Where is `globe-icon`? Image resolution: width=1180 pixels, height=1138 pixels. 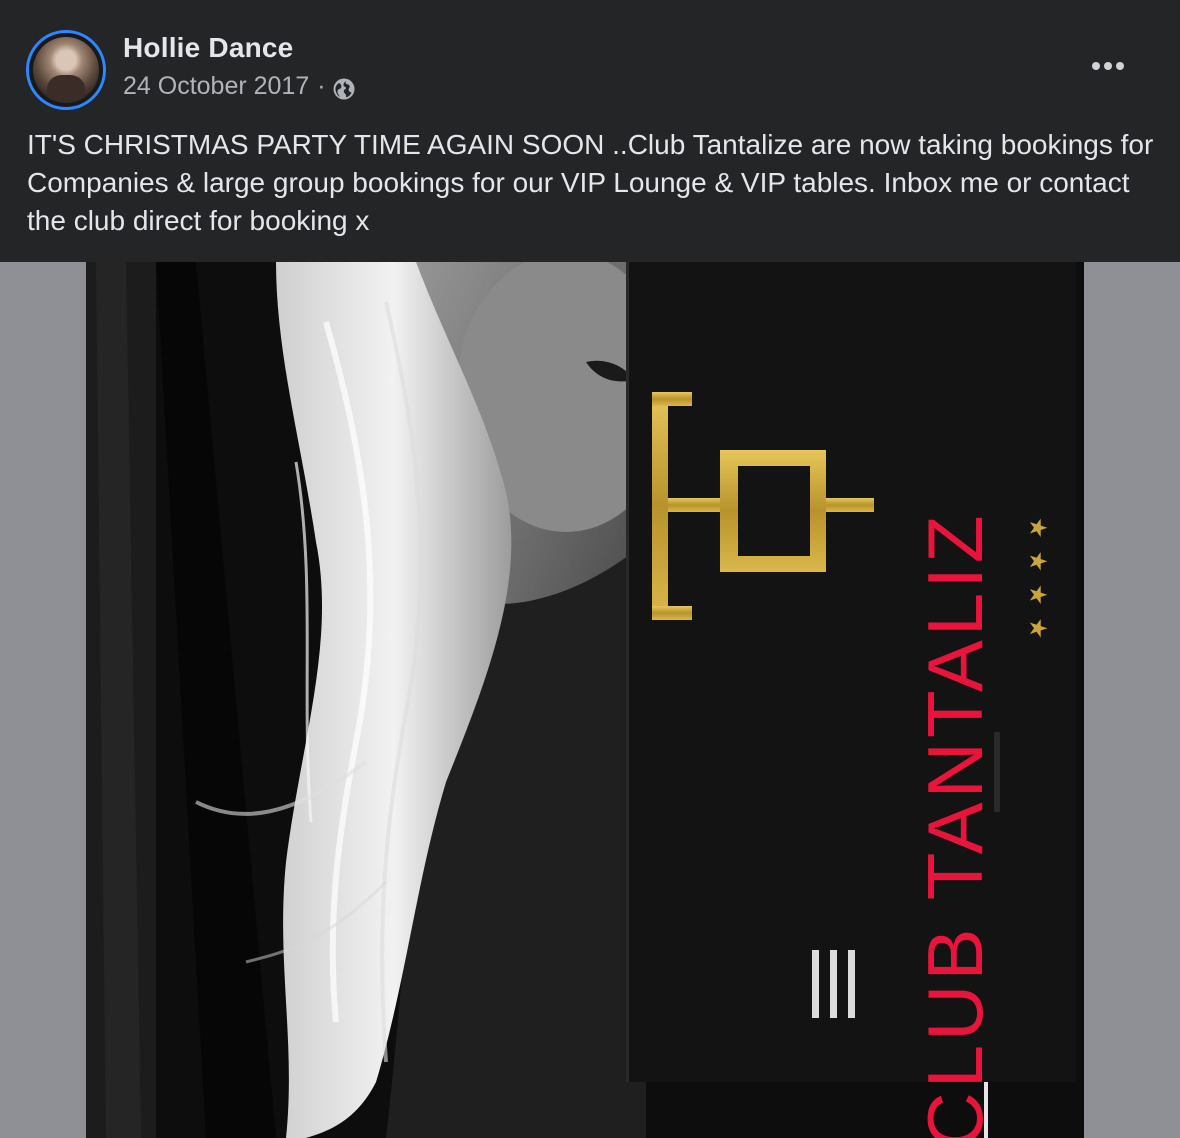 globe-icon is located at coordinates (344, 89).